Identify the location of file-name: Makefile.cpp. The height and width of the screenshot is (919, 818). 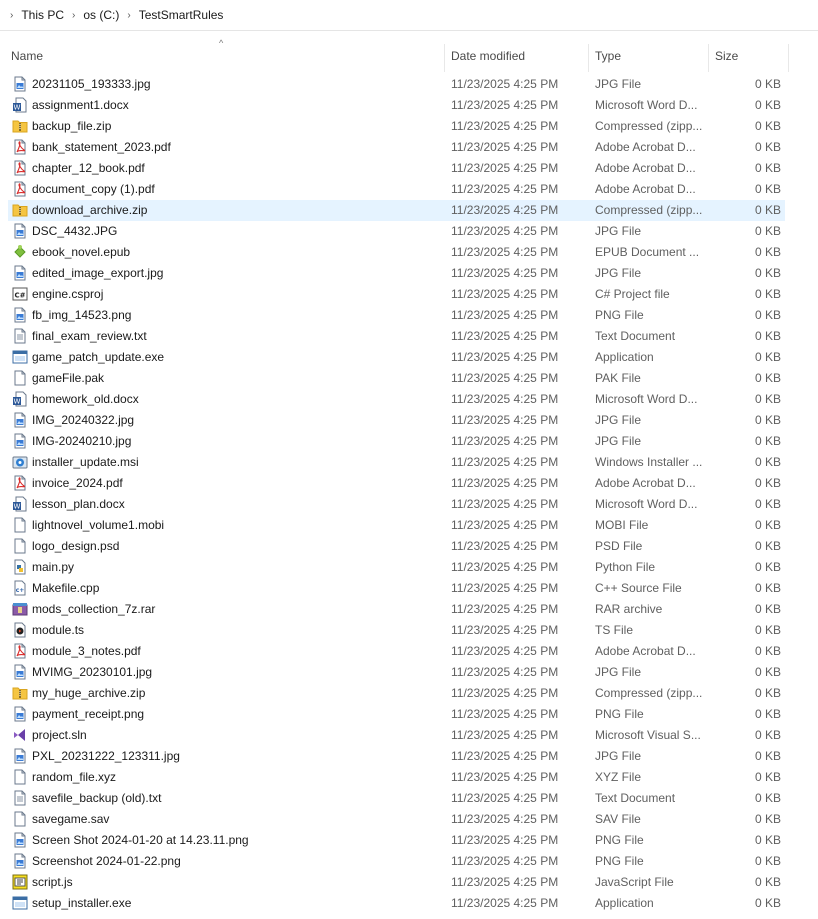
(234, 588).